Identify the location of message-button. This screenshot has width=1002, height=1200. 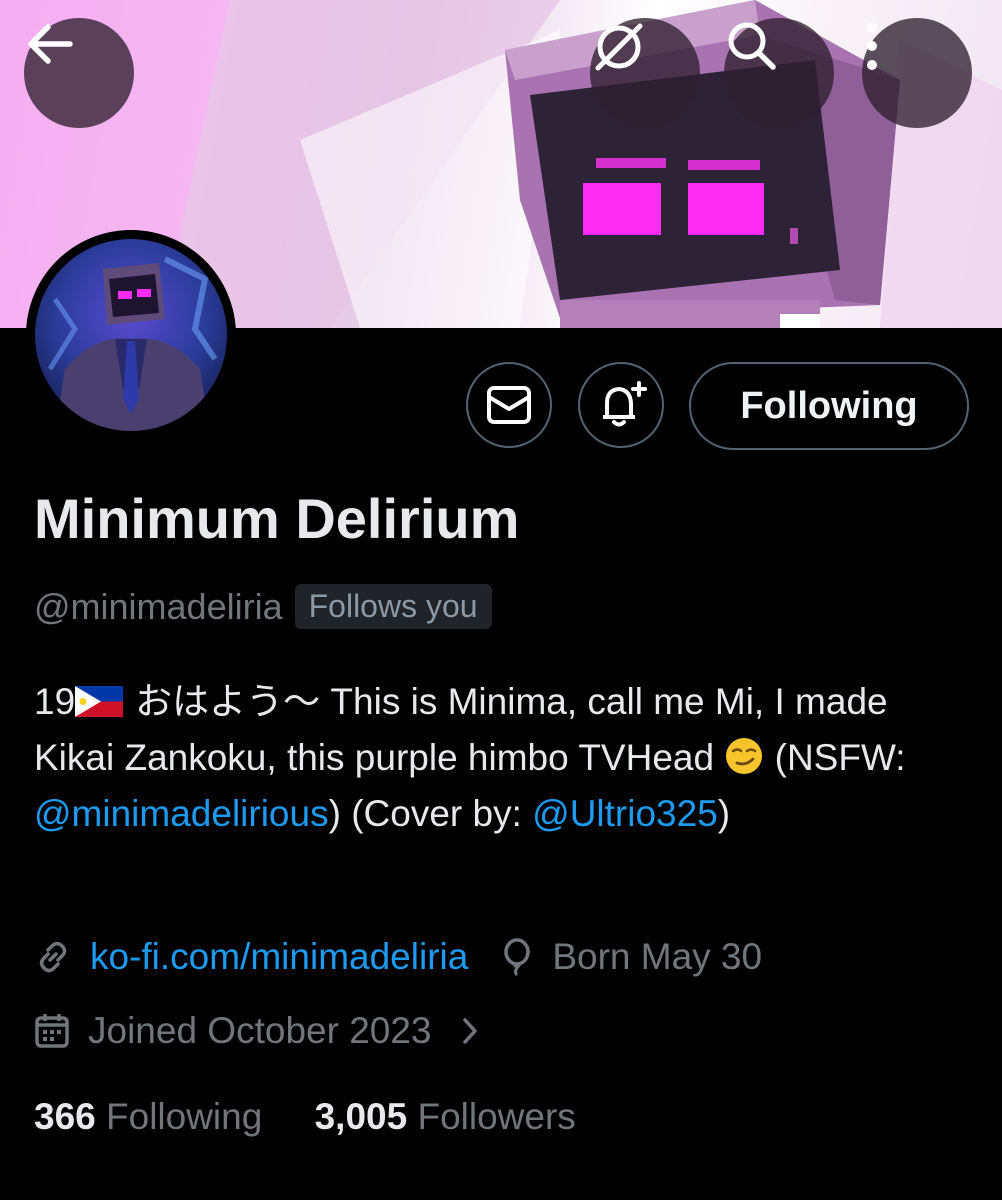
(509, 405).